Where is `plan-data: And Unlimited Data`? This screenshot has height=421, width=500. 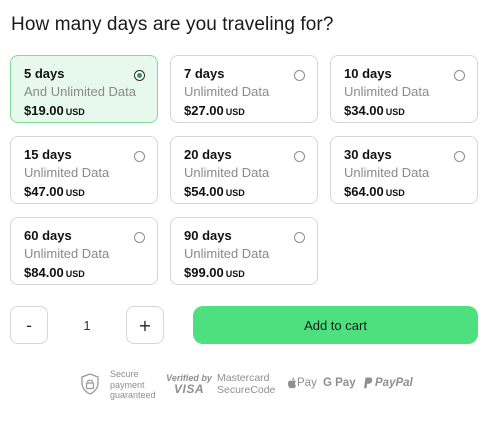
plan-data: And Unlimited Data is located at coordinates (80, 91).